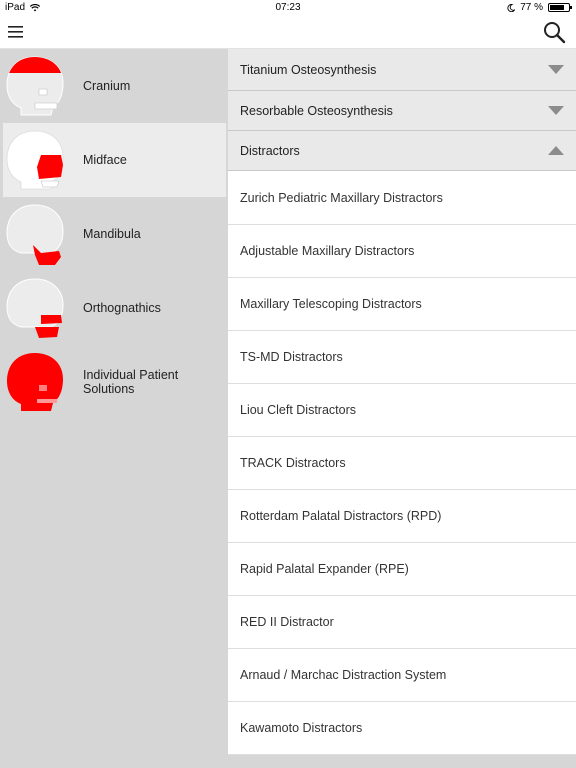 The image size is (576, 768). I want to click on section-title: Distractors, so click(270, 150).